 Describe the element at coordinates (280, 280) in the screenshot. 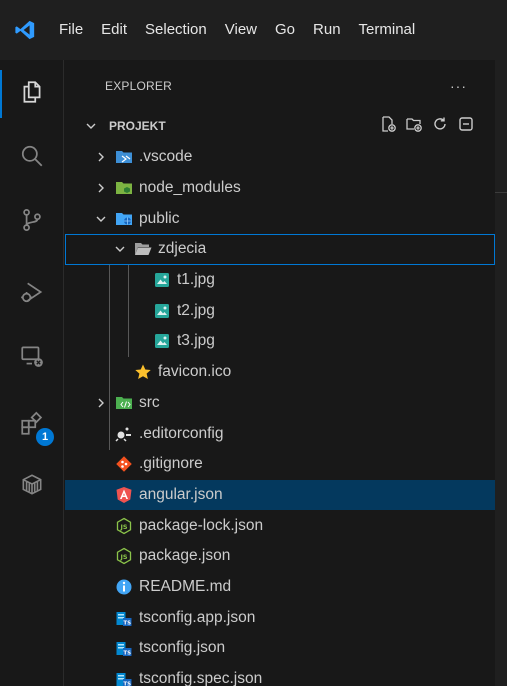

I see `tree-item-t1-jpg: t1.jpg` at that location.